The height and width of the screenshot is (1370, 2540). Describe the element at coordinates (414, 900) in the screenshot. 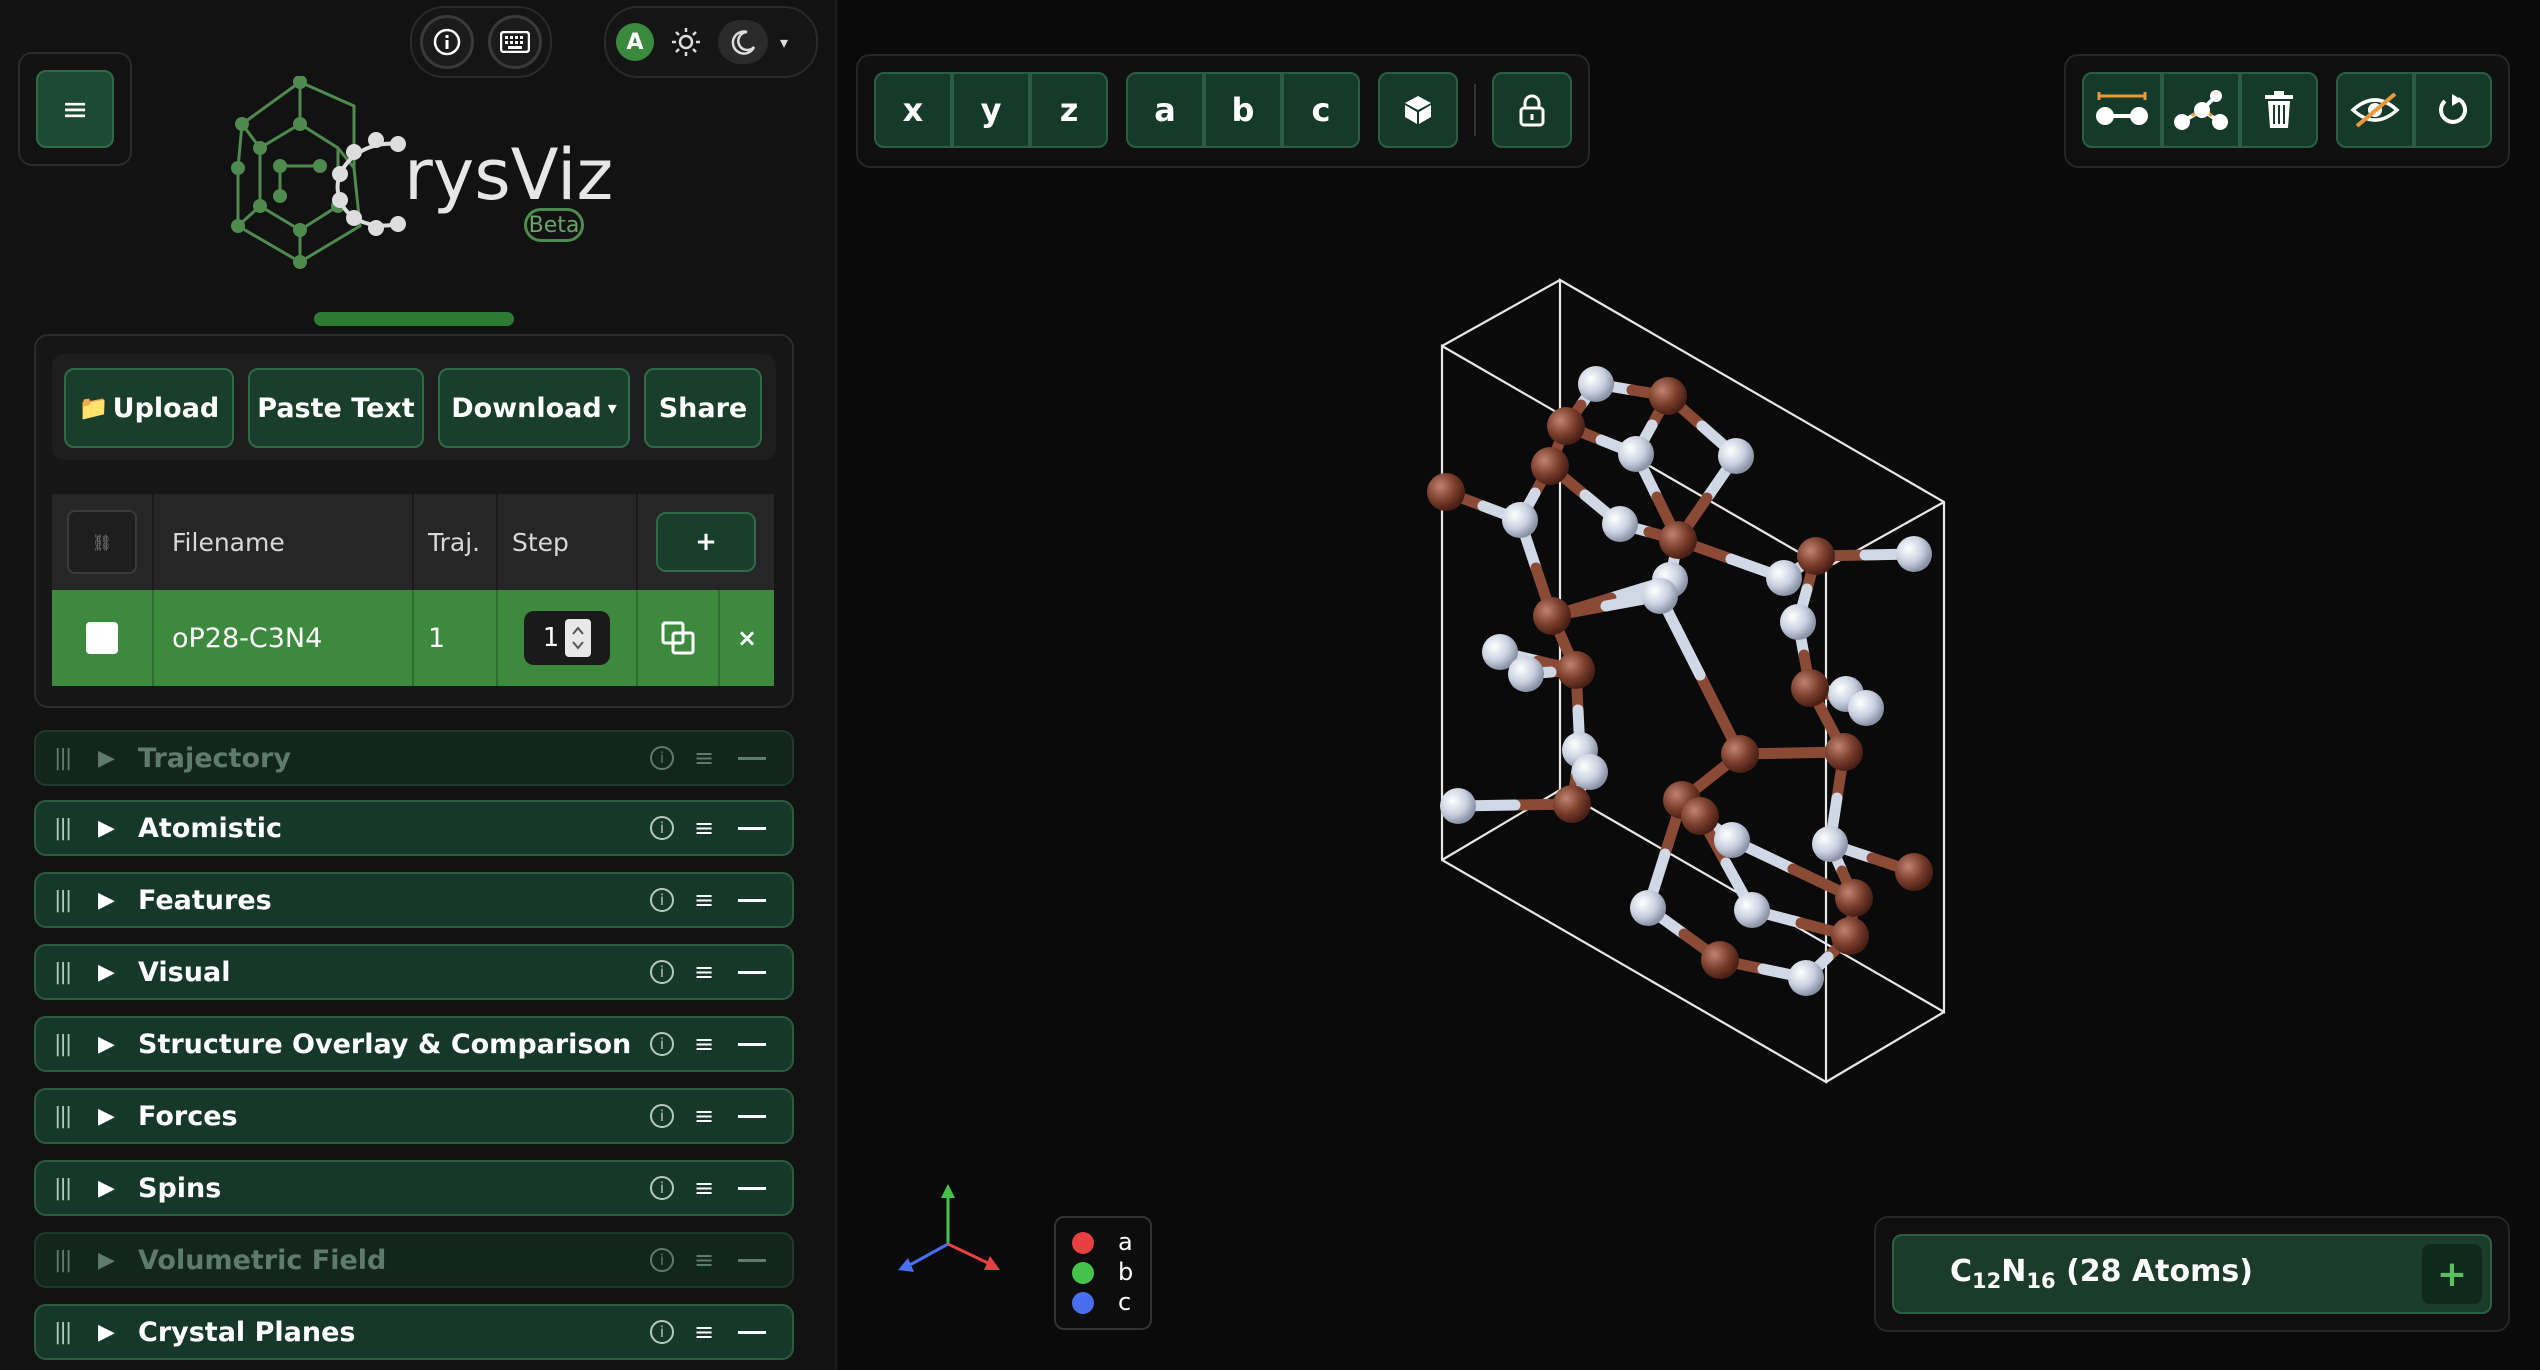

I see `section-features: ||| ▶ Features i ≡` at that location.